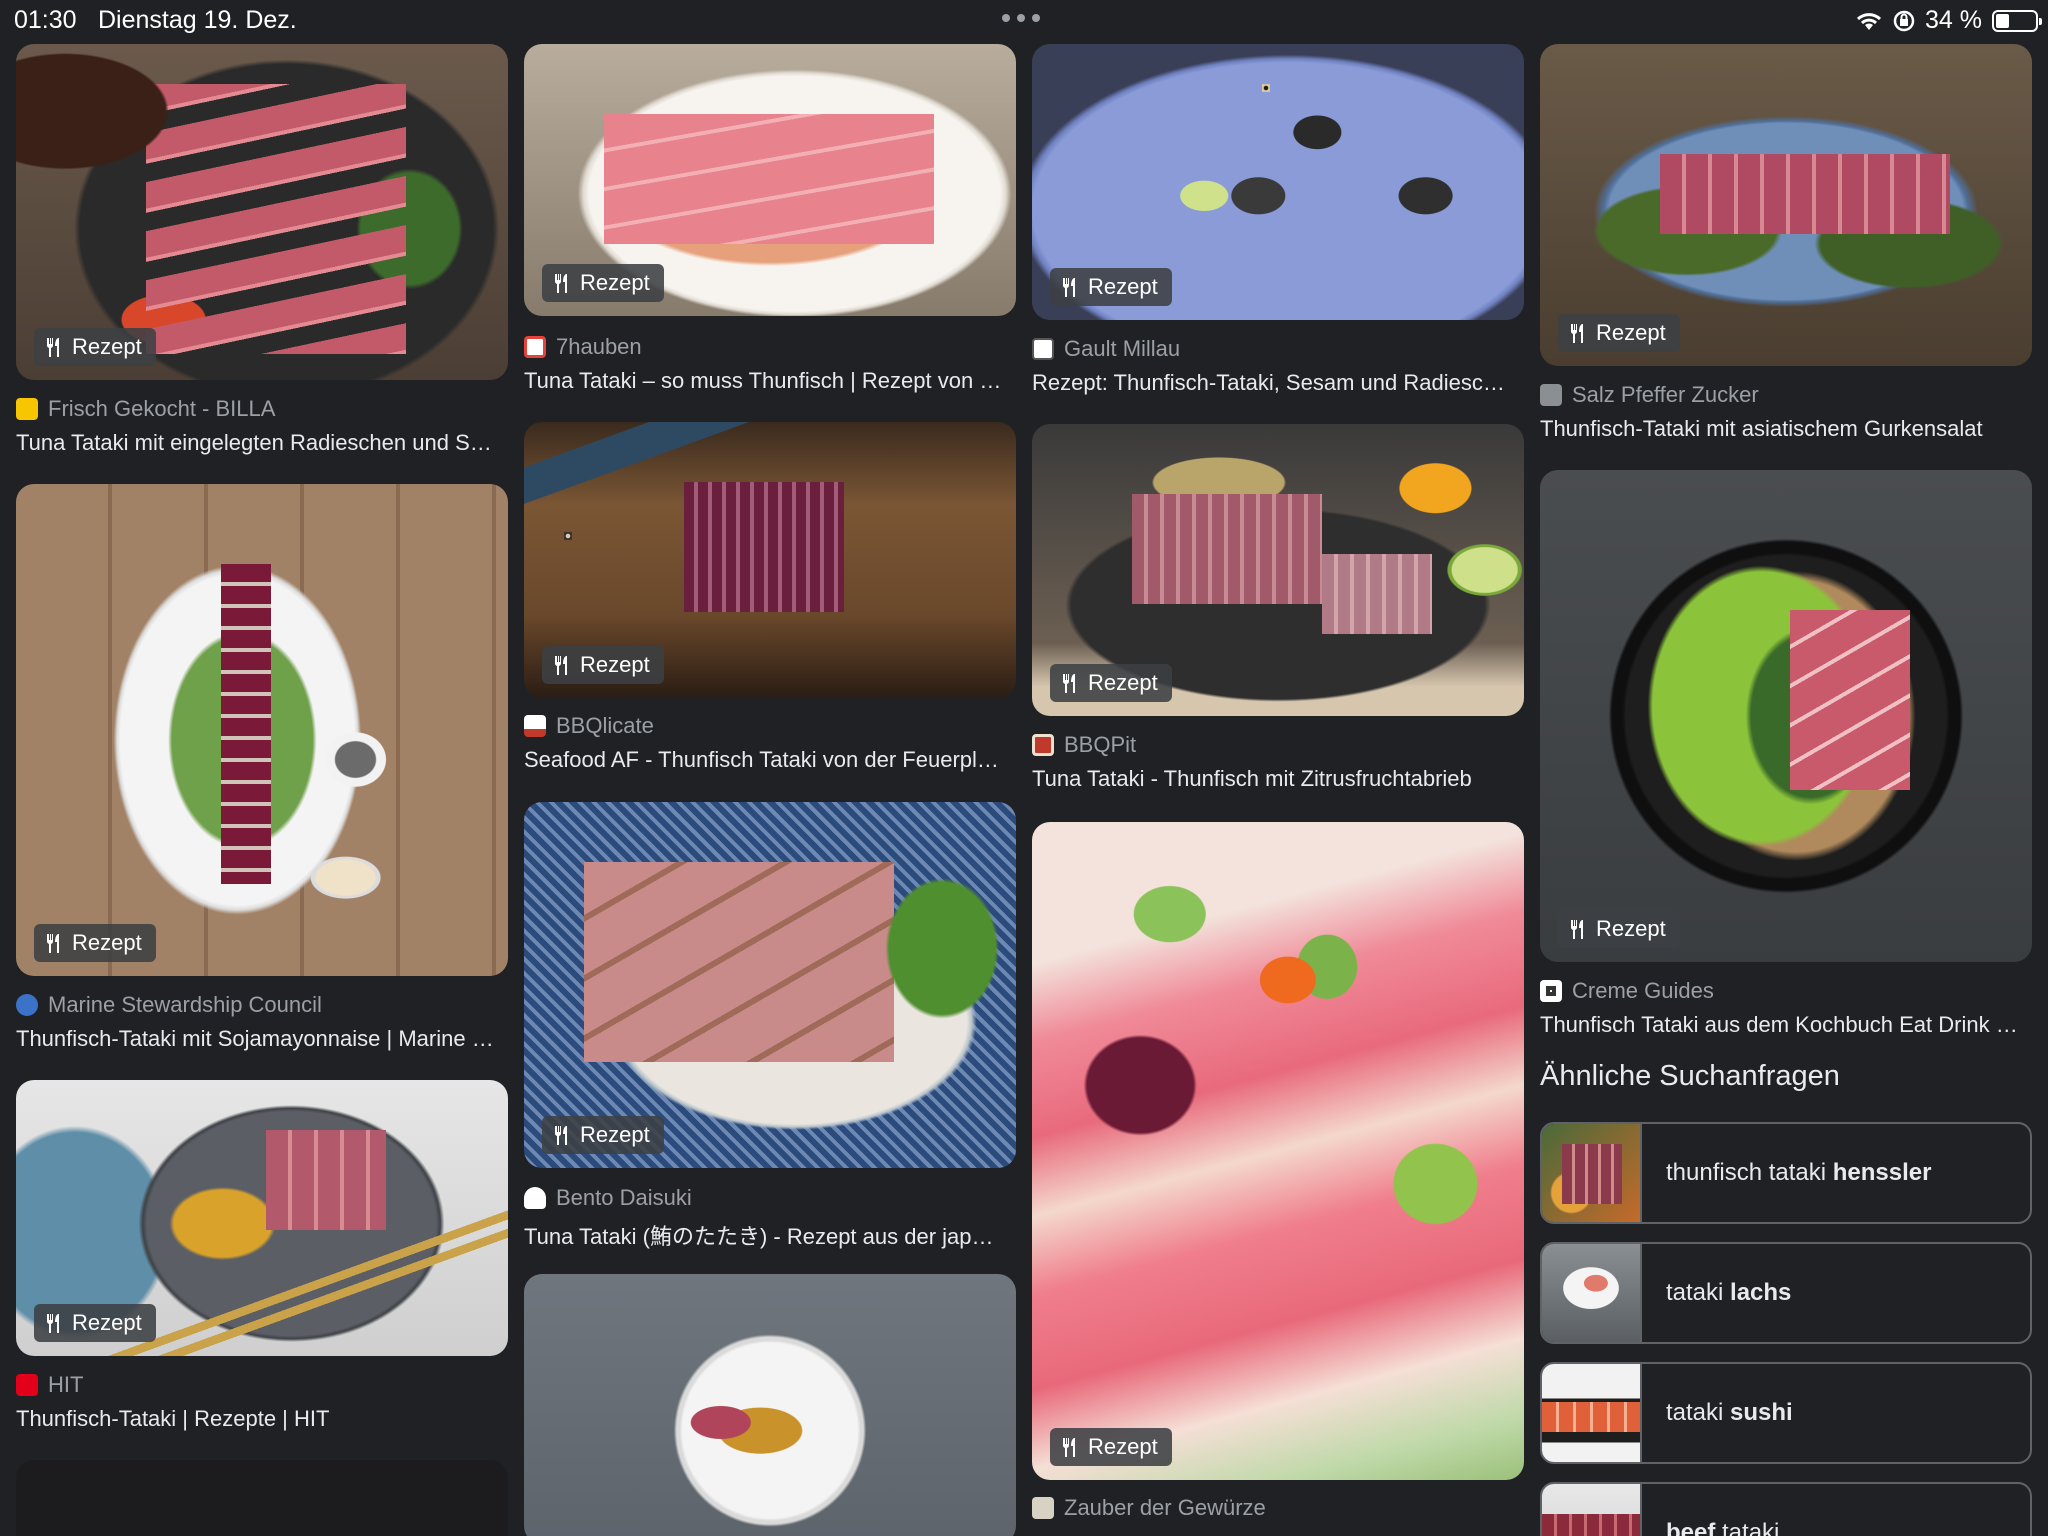 This screenshot has width=2048, height=1536. What do you see at coordinates (1278, 745) in the screenshot?
I see `result-source: BBQPit` at bounding box center [1278, 745].